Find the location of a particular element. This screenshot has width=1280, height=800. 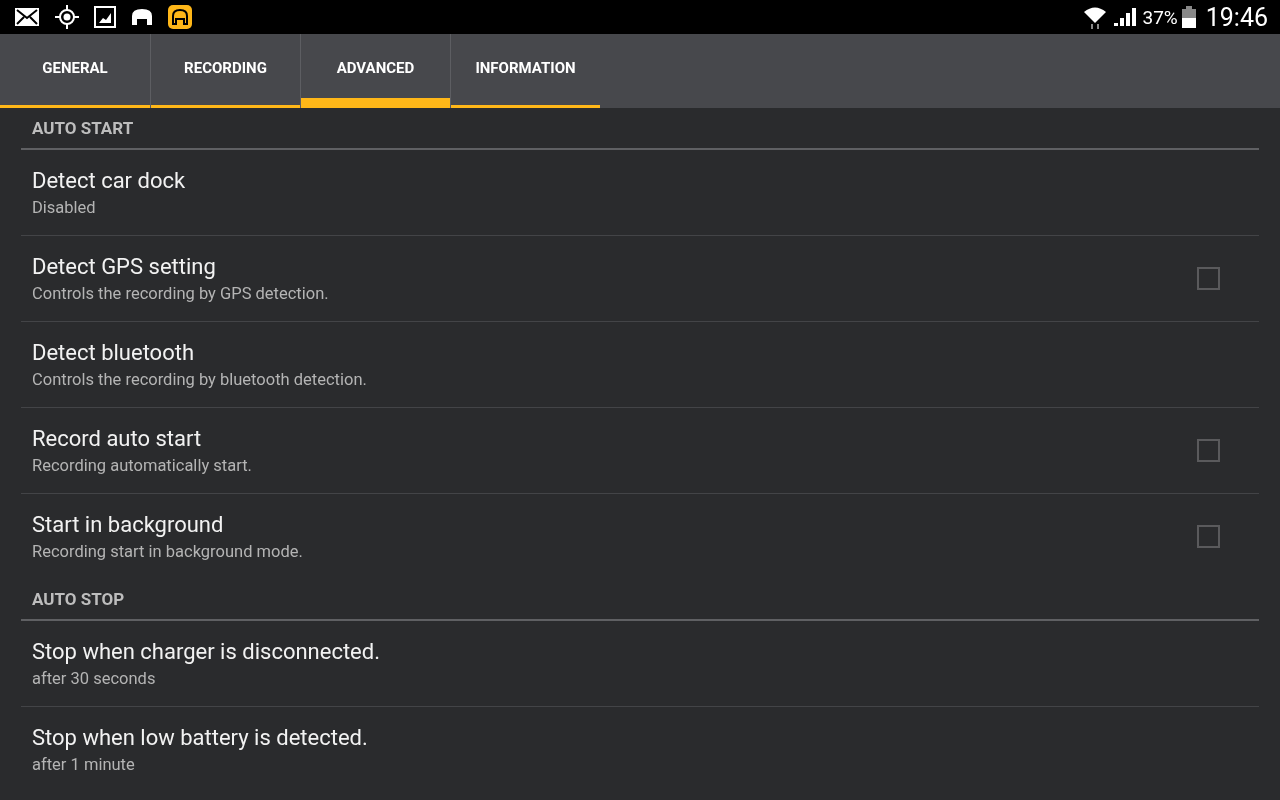

setting-row: Stop when charger is disconnected. after 30 seconds is located at coordinates (640, 664).